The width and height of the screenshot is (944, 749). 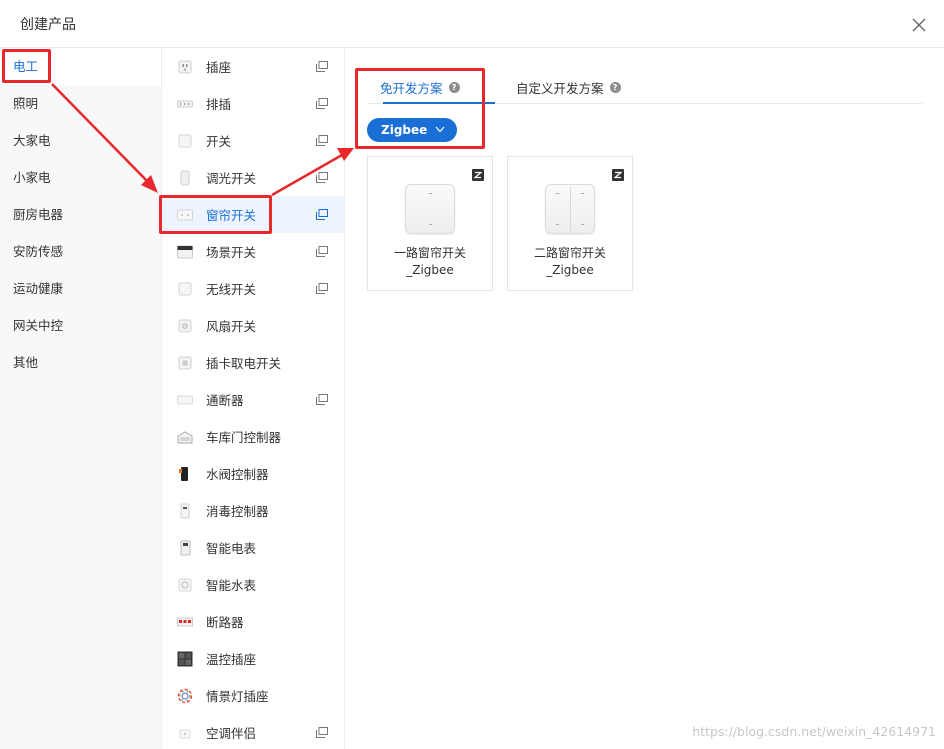 I want to click on close-icon, so click(x=919, y=25).